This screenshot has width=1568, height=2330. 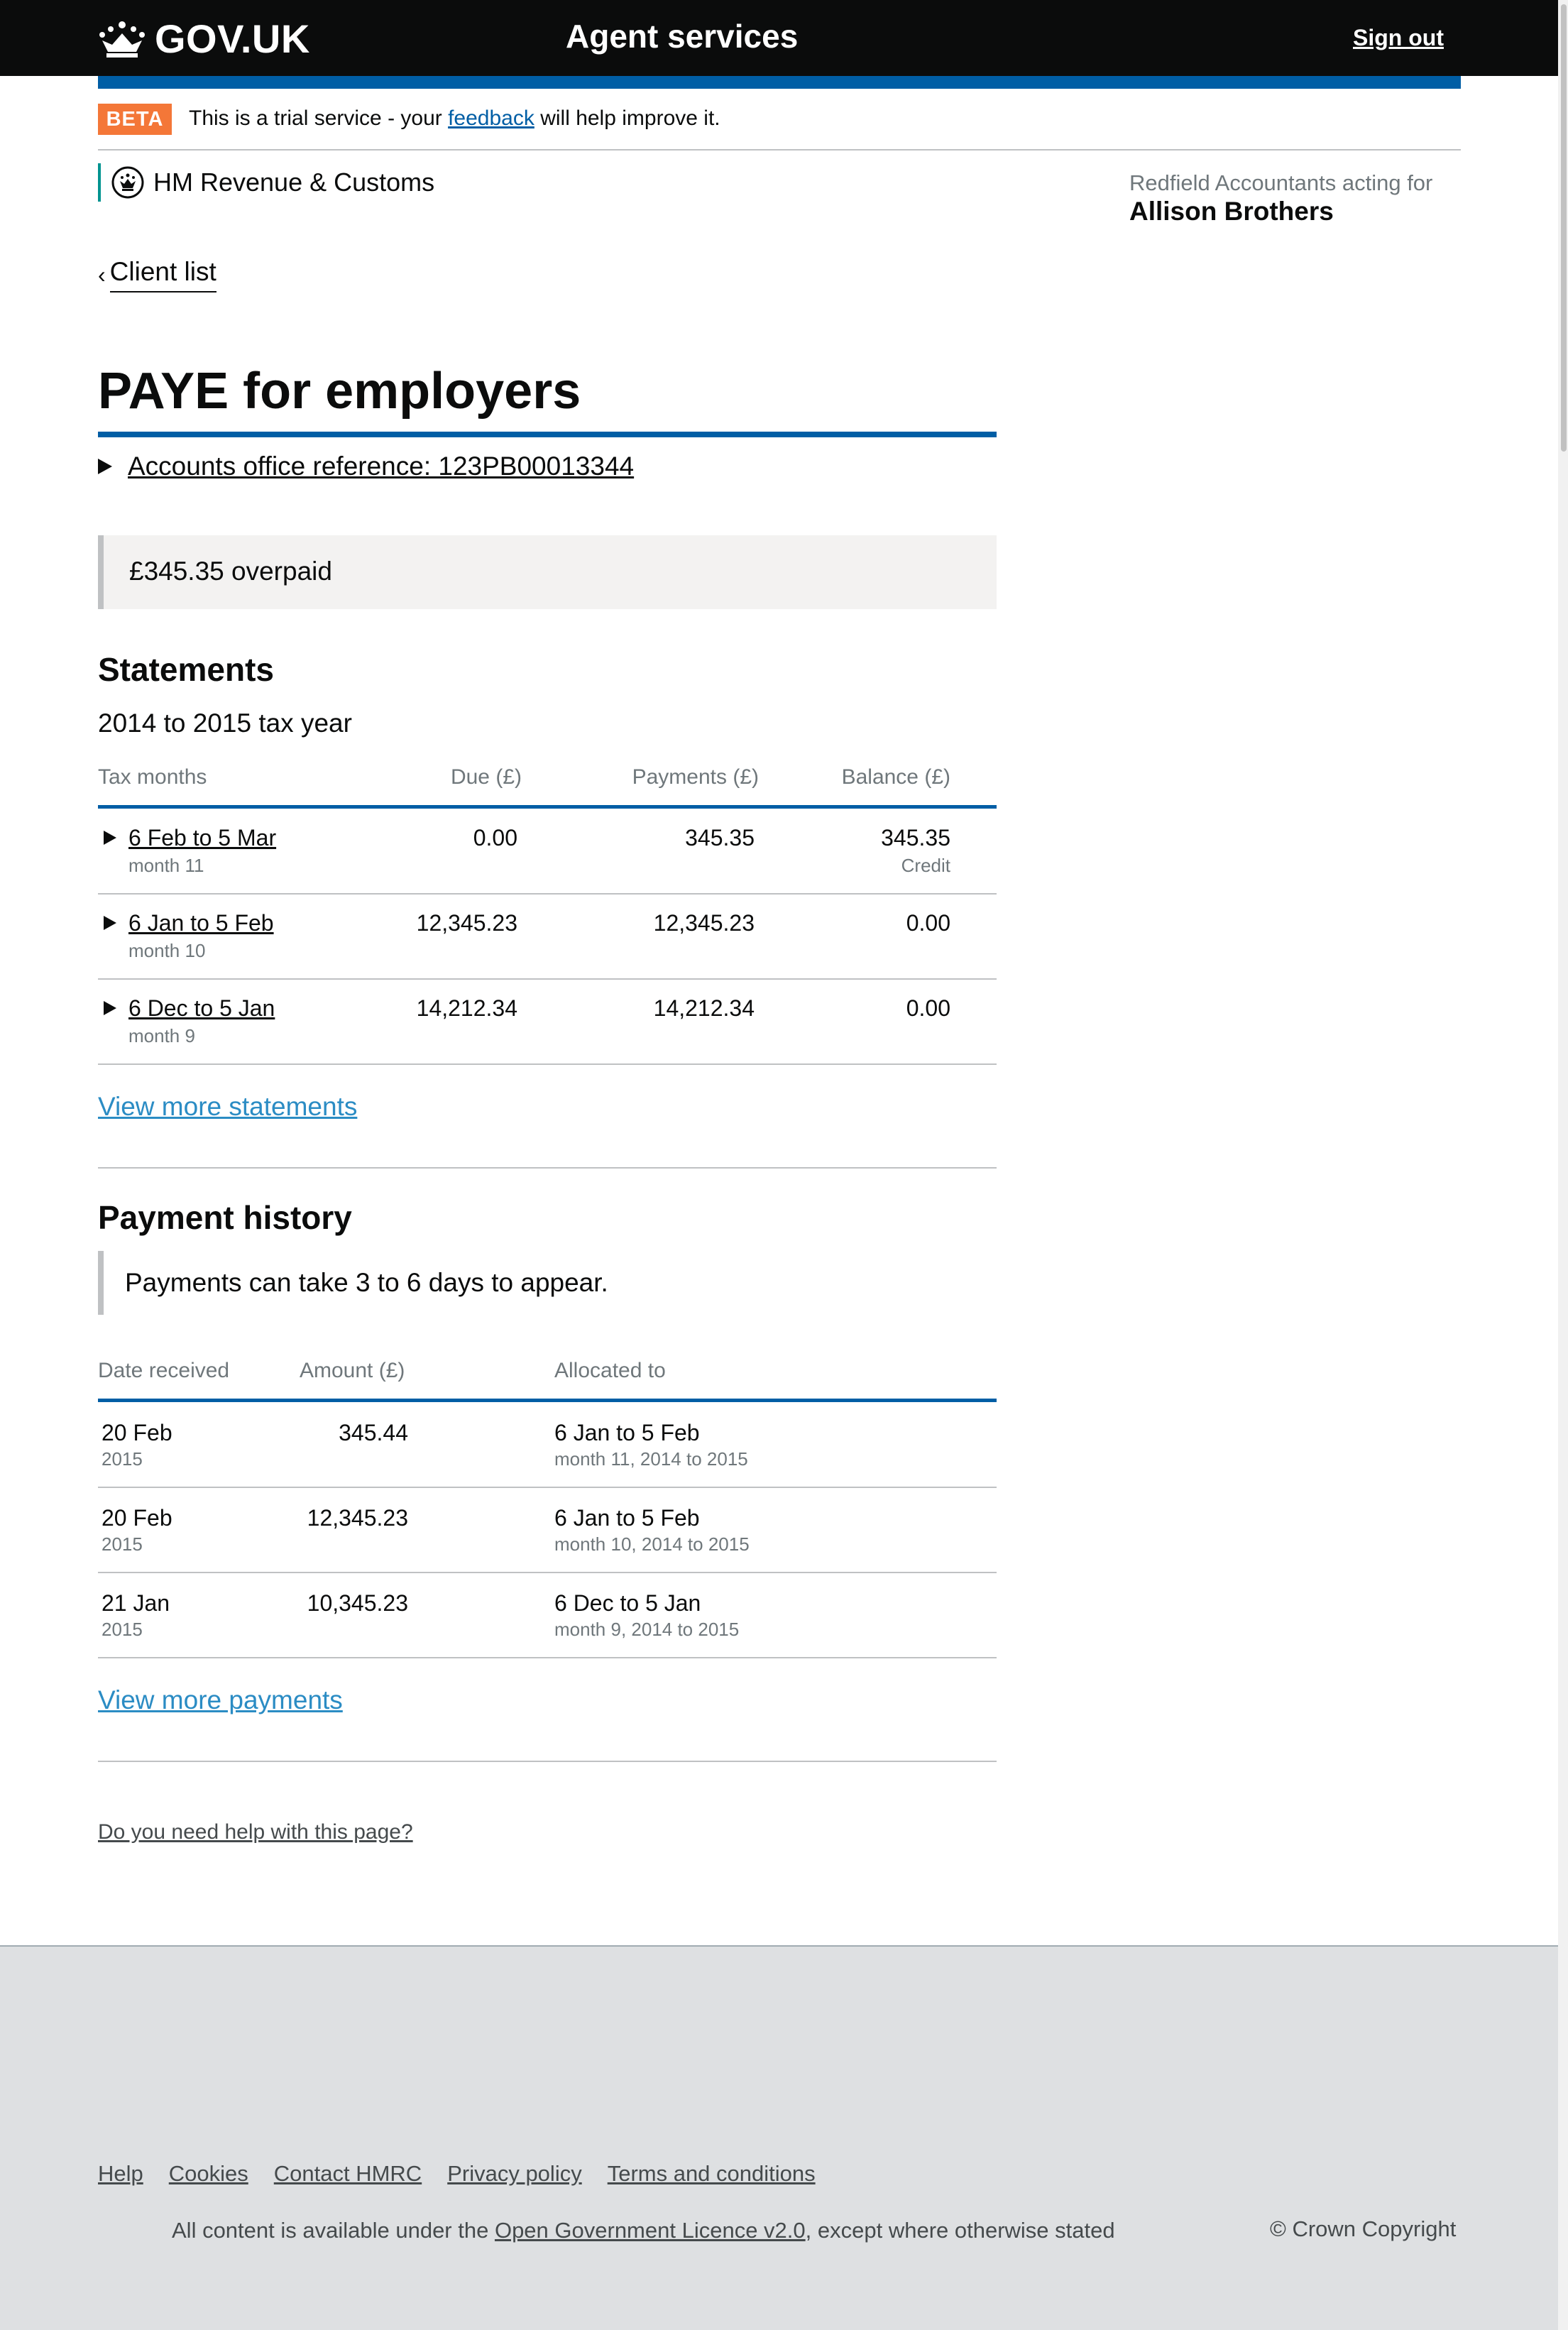 I want to click on col-allocated-to: Allocated to, so click(x=610, y=1371).